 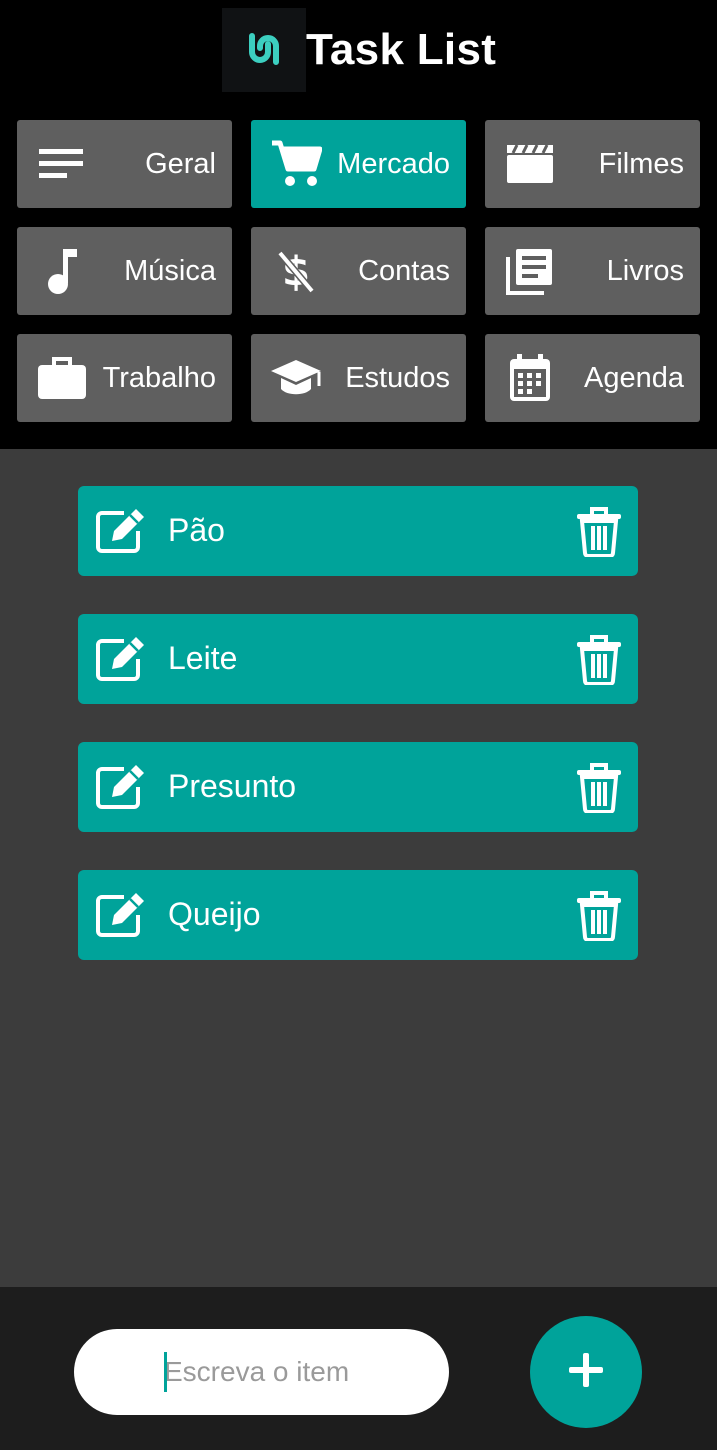 I want to click on category-label: Contas, so click(x=404, y=270).